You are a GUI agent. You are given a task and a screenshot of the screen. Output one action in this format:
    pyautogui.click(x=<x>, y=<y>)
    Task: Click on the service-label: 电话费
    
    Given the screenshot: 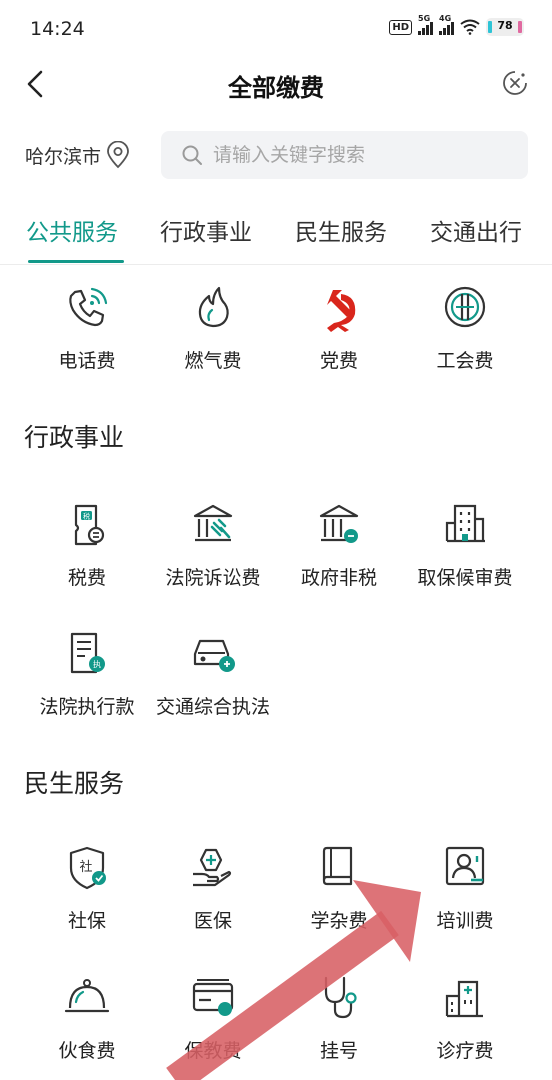 What is the action you would take?
    pyautogui.click(x=87, y=361)
    